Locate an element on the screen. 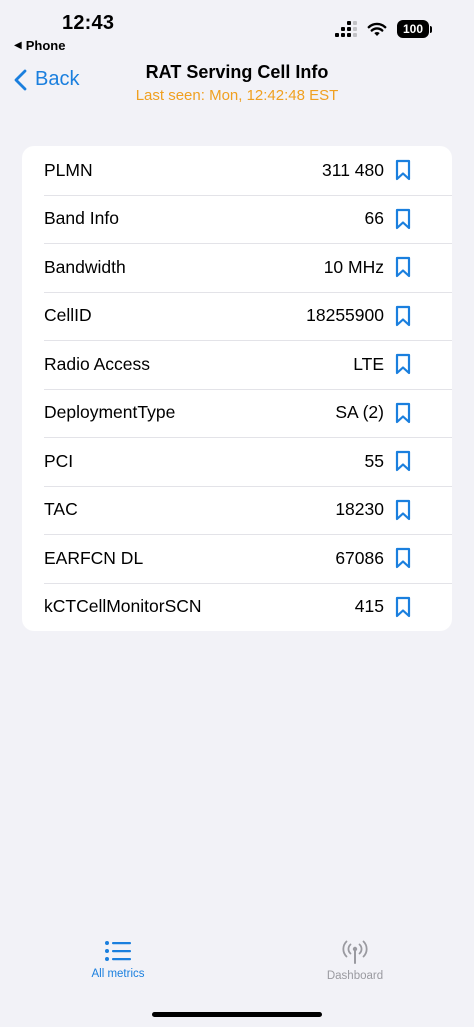 This screenshot has width=474, height=1027. row-label: PLMN is located at coordinates (68, 169).